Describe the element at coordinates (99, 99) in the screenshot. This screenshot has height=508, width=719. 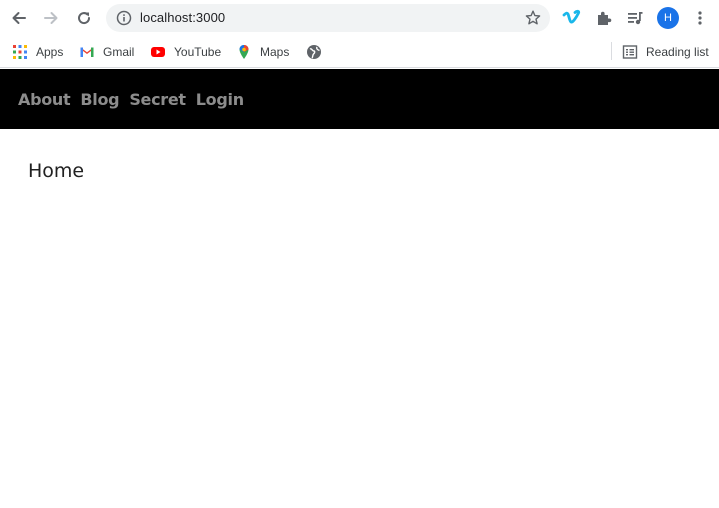
I see `nav-link-blog: Blog` at that location.